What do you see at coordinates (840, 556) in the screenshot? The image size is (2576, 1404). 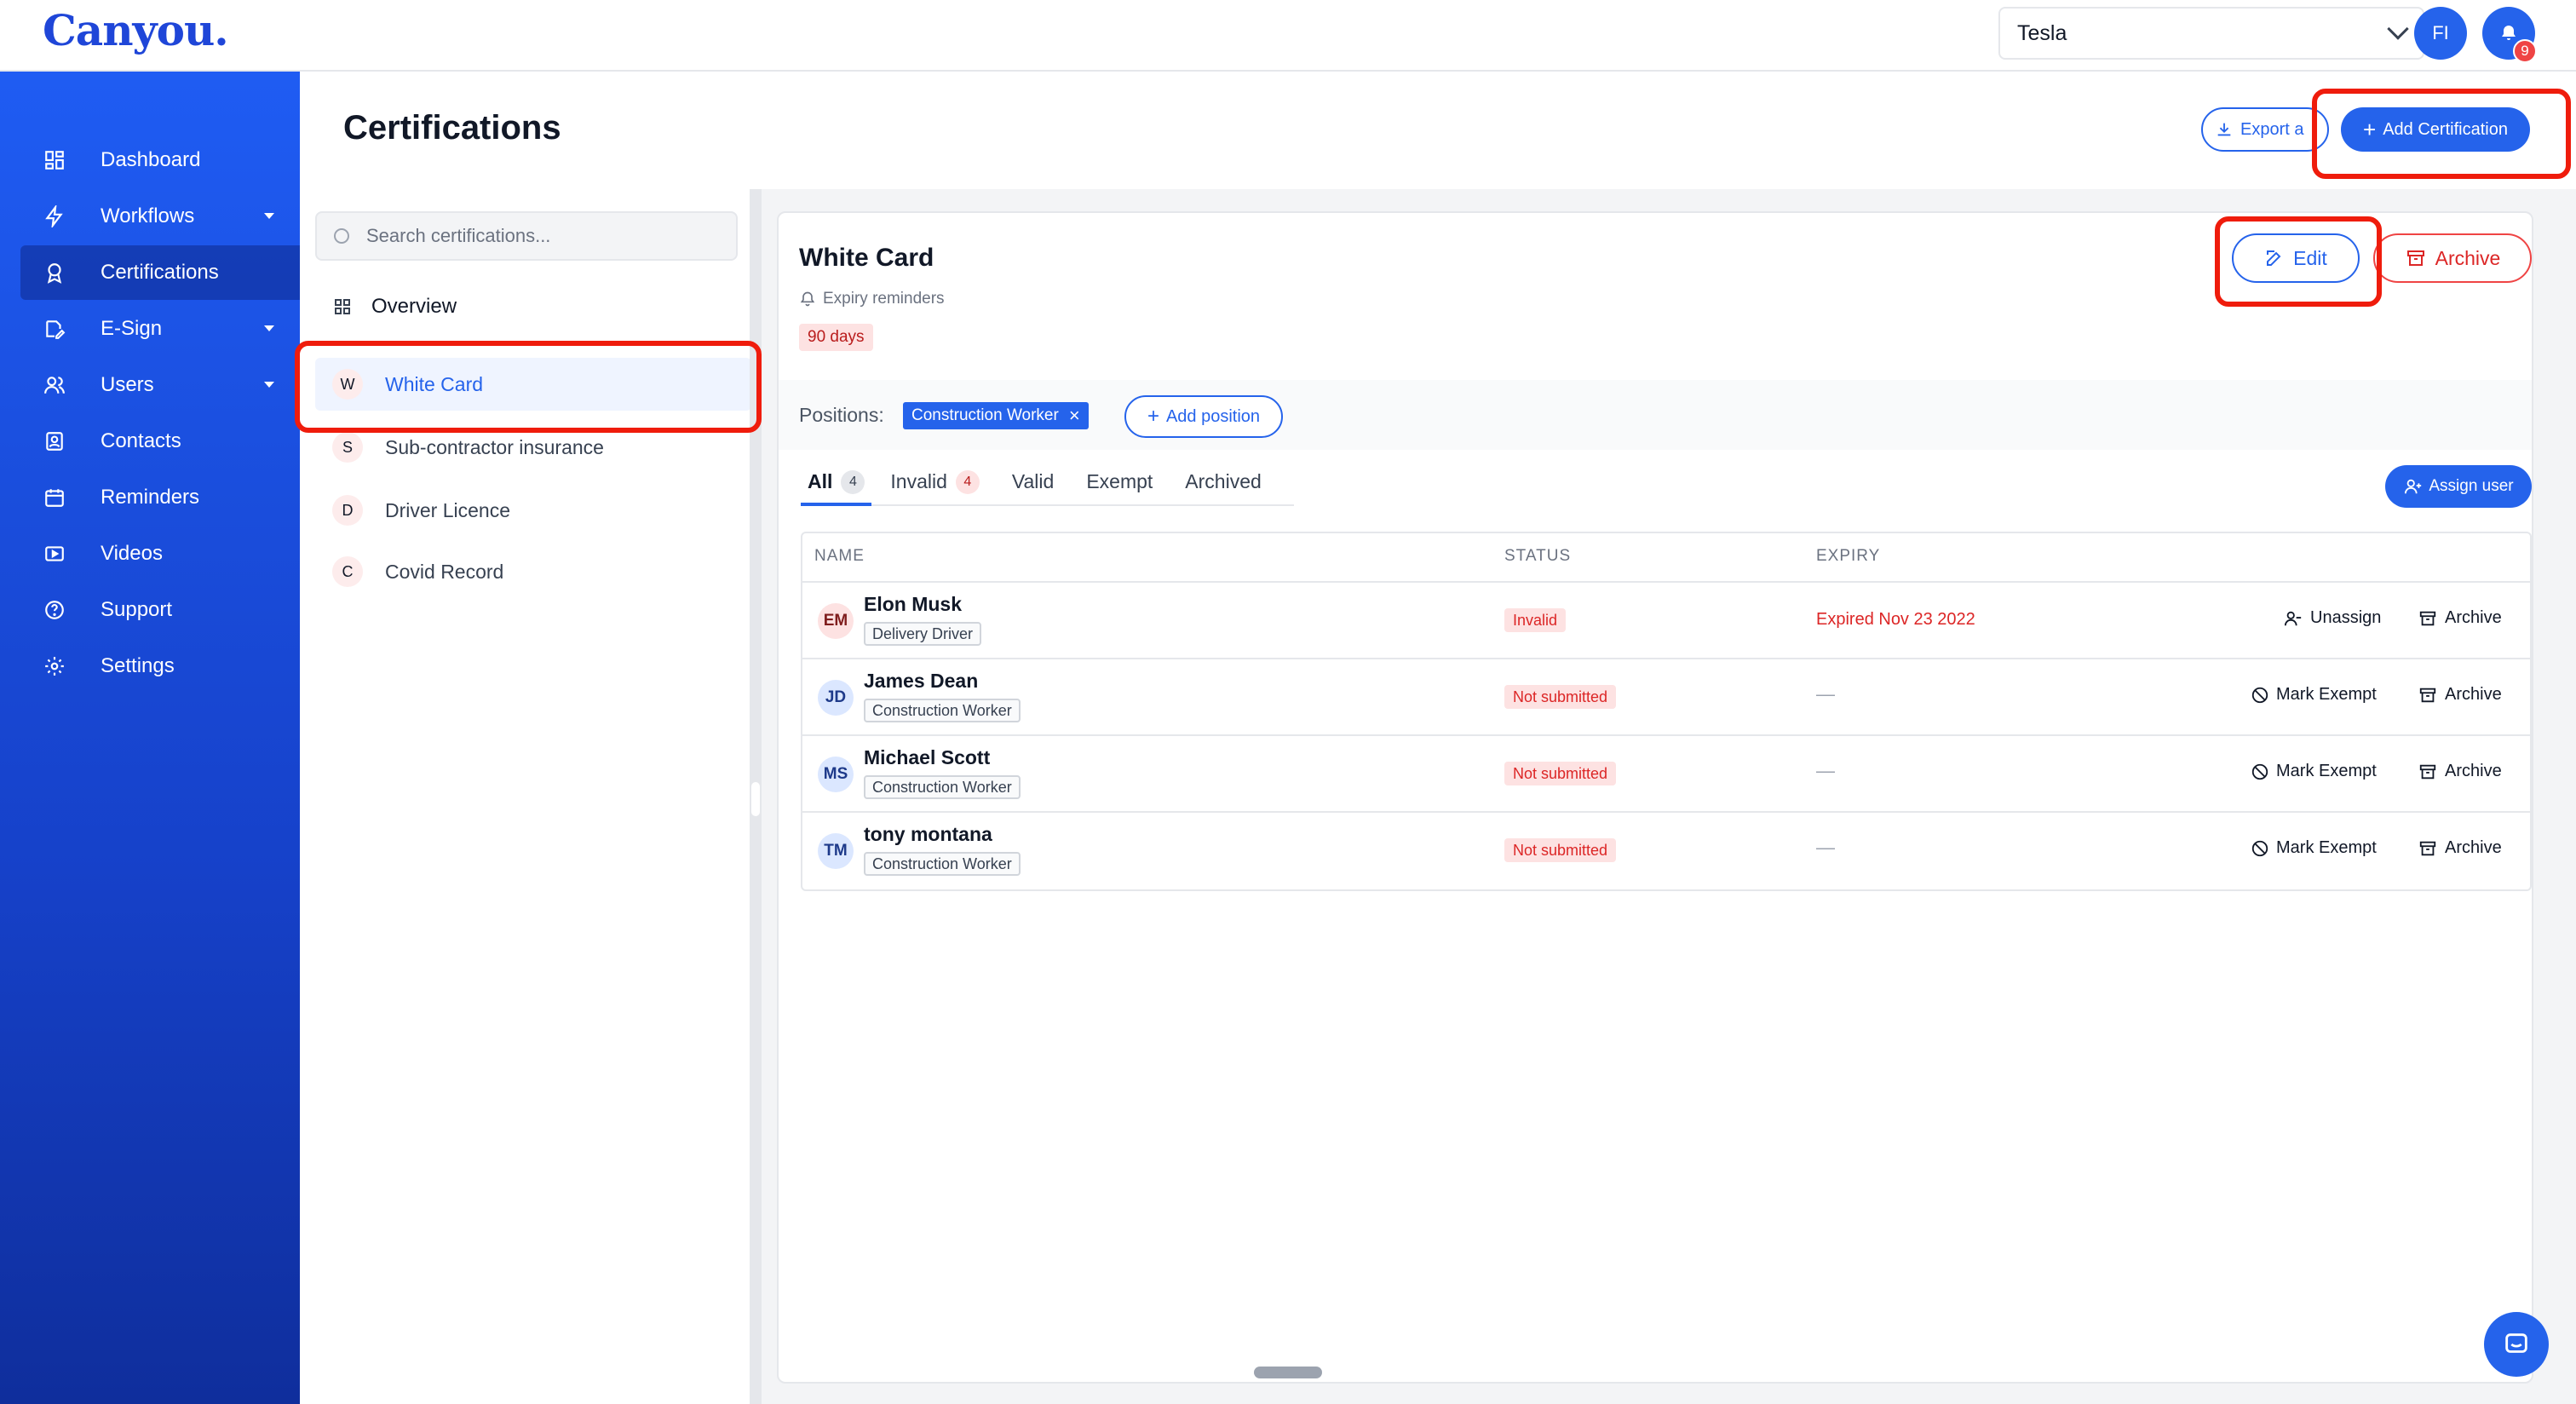 I see `column-header-name: NAME` at bounding box center [840, 556].